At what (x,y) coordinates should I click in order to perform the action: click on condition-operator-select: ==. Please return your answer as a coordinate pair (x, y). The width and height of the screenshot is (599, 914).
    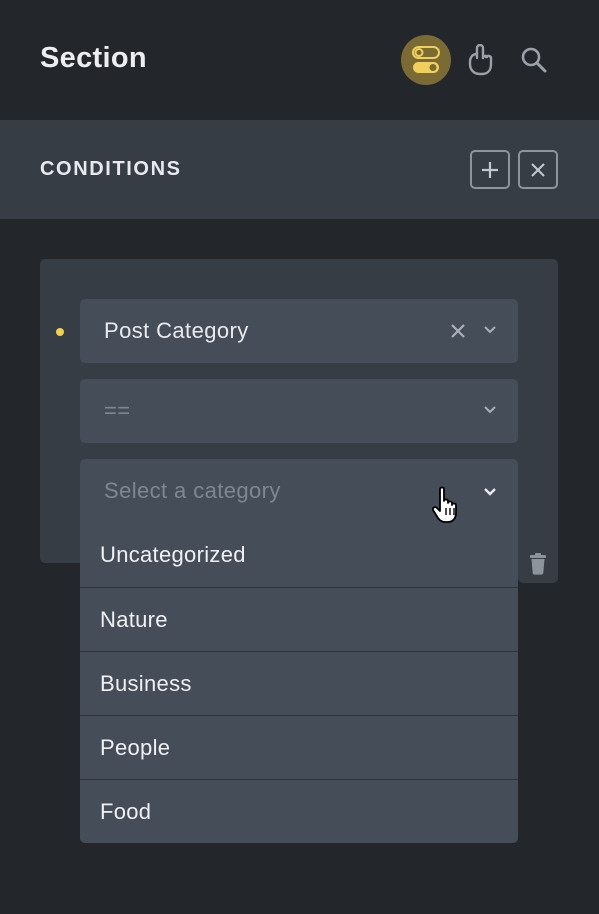
    Looking at the image, I should click on (299, 411).